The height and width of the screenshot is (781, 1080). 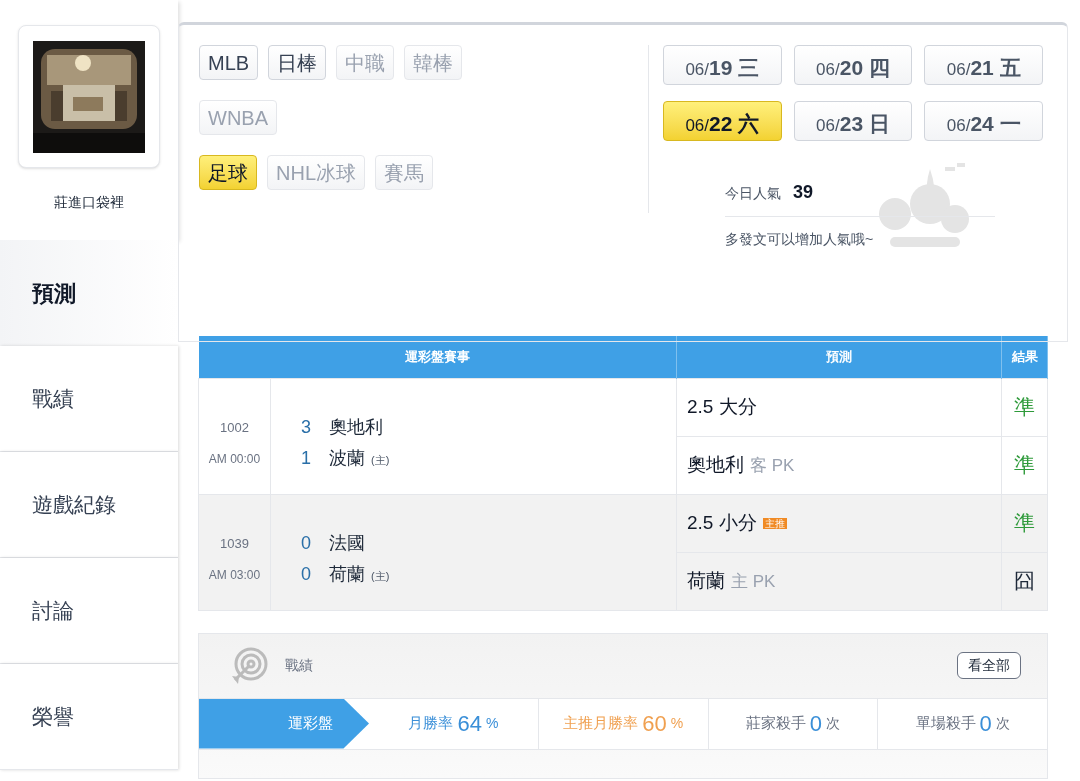 What do you see at coordinates (234, 552) in the screenshot?
I see `match-time-cell: 1039 AM 03:00` at bounding box center [234, 552].